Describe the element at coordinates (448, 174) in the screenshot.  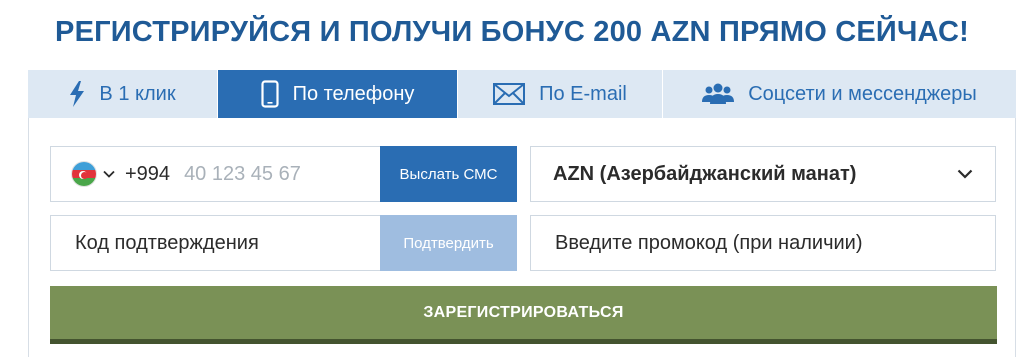
I see `send-sms-button: Выслать СМС` at that location.